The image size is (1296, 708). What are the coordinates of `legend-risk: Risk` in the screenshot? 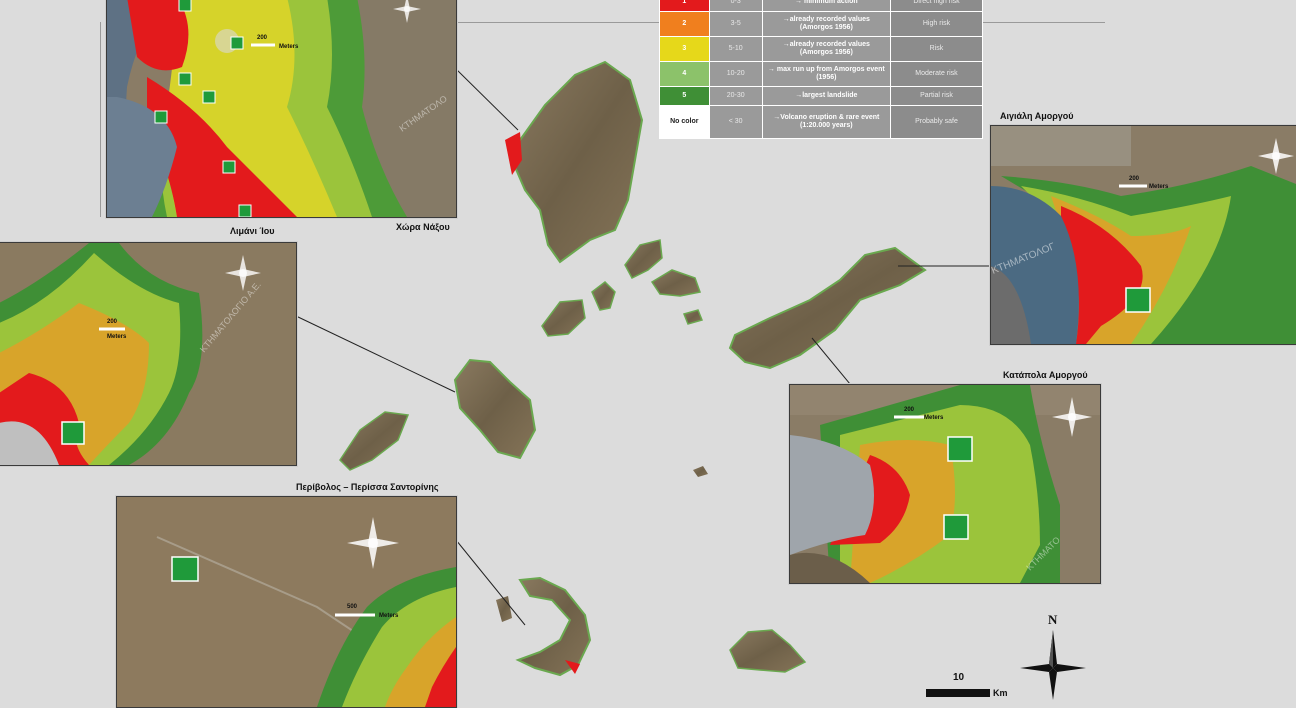 It's located at (936, 49).